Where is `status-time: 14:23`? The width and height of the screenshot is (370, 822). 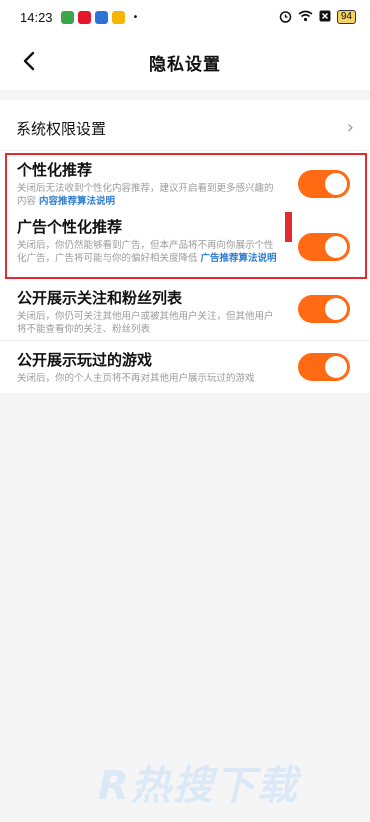 status-time: 14:23 is located at coordinates (36, 17).